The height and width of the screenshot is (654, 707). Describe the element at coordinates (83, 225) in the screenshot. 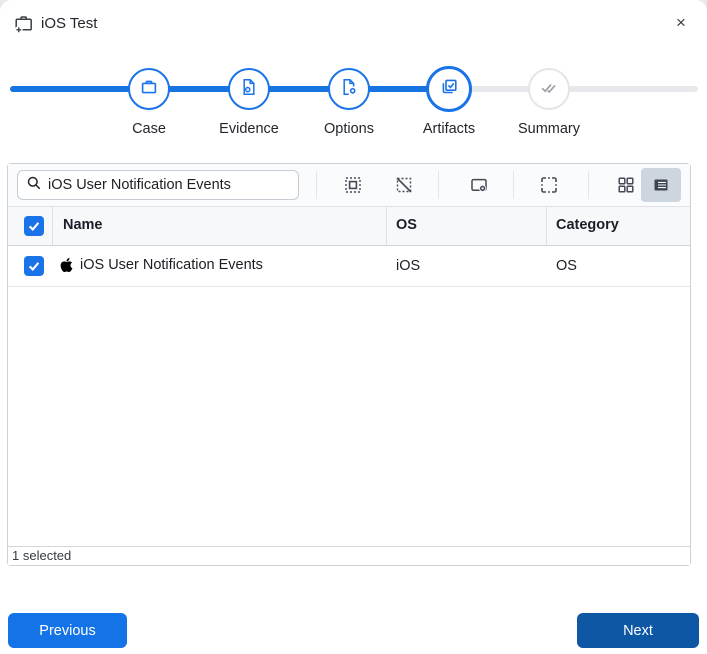

I see `column-header-name: Name` at that location.